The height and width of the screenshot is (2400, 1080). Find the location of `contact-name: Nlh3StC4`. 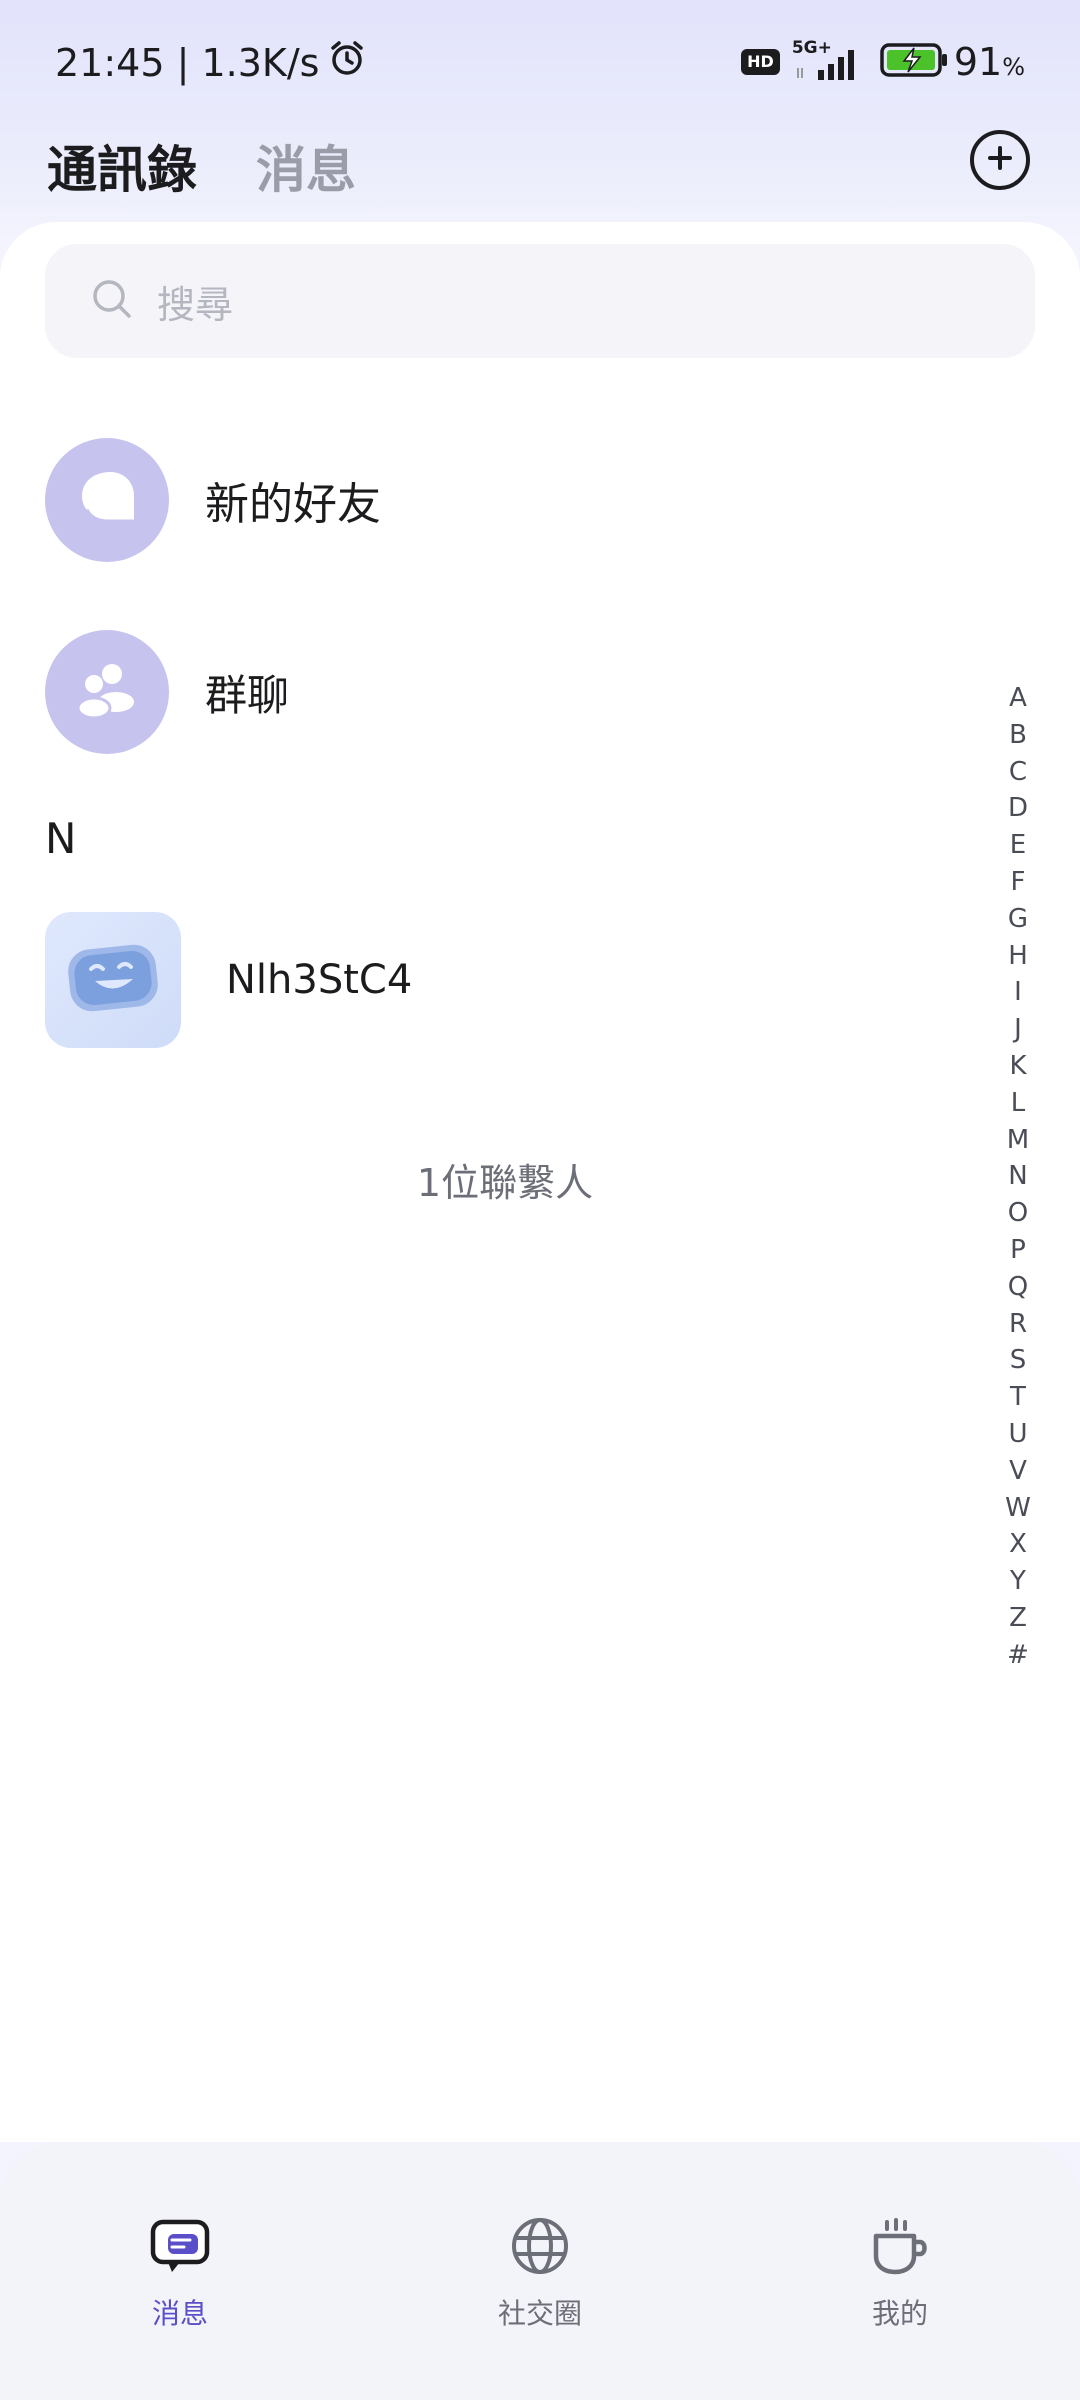

contact-name: Nlh3StC4 is located at coordinates (319, 980).